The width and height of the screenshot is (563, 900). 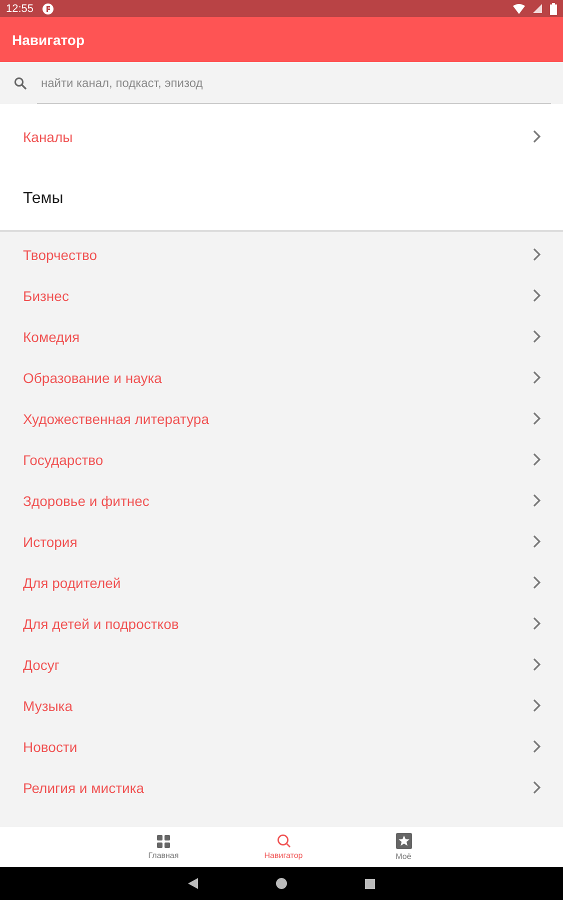 What do you see at coordinates (60, 254) in the screenshot?
I see `list-item-label: Творчество` at bounding box center [60, 254].